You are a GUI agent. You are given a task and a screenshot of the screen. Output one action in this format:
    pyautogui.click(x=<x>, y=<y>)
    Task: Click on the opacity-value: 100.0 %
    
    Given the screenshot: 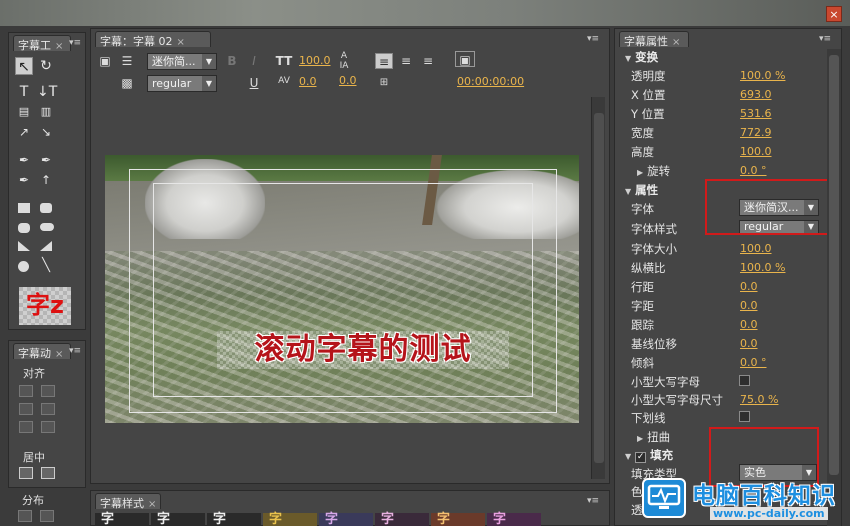 What is the action you would take?
    pyautogui.click(x=762, y=75)
    